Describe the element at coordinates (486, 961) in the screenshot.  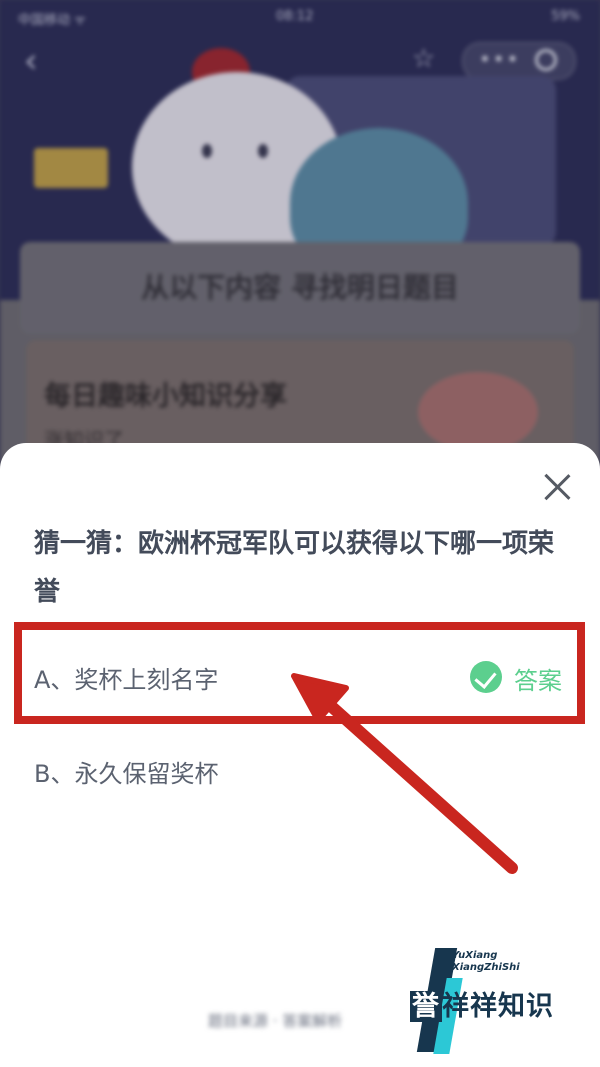
I see `watermark-en: YuXiang XiangZhiShi` at that location.